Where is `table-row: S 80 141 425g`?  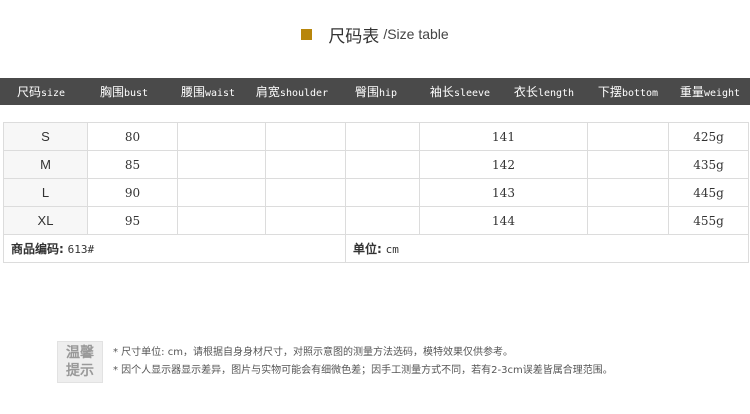 table-row: S 80 141 425g is located at coordinates (376, 136).